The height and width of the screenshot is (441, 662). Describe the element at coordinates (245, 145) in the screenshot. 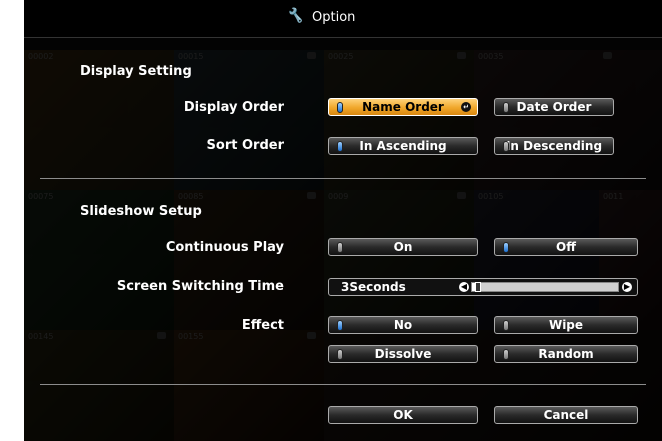

I see `sort-order-label: Sort Order` at that location.